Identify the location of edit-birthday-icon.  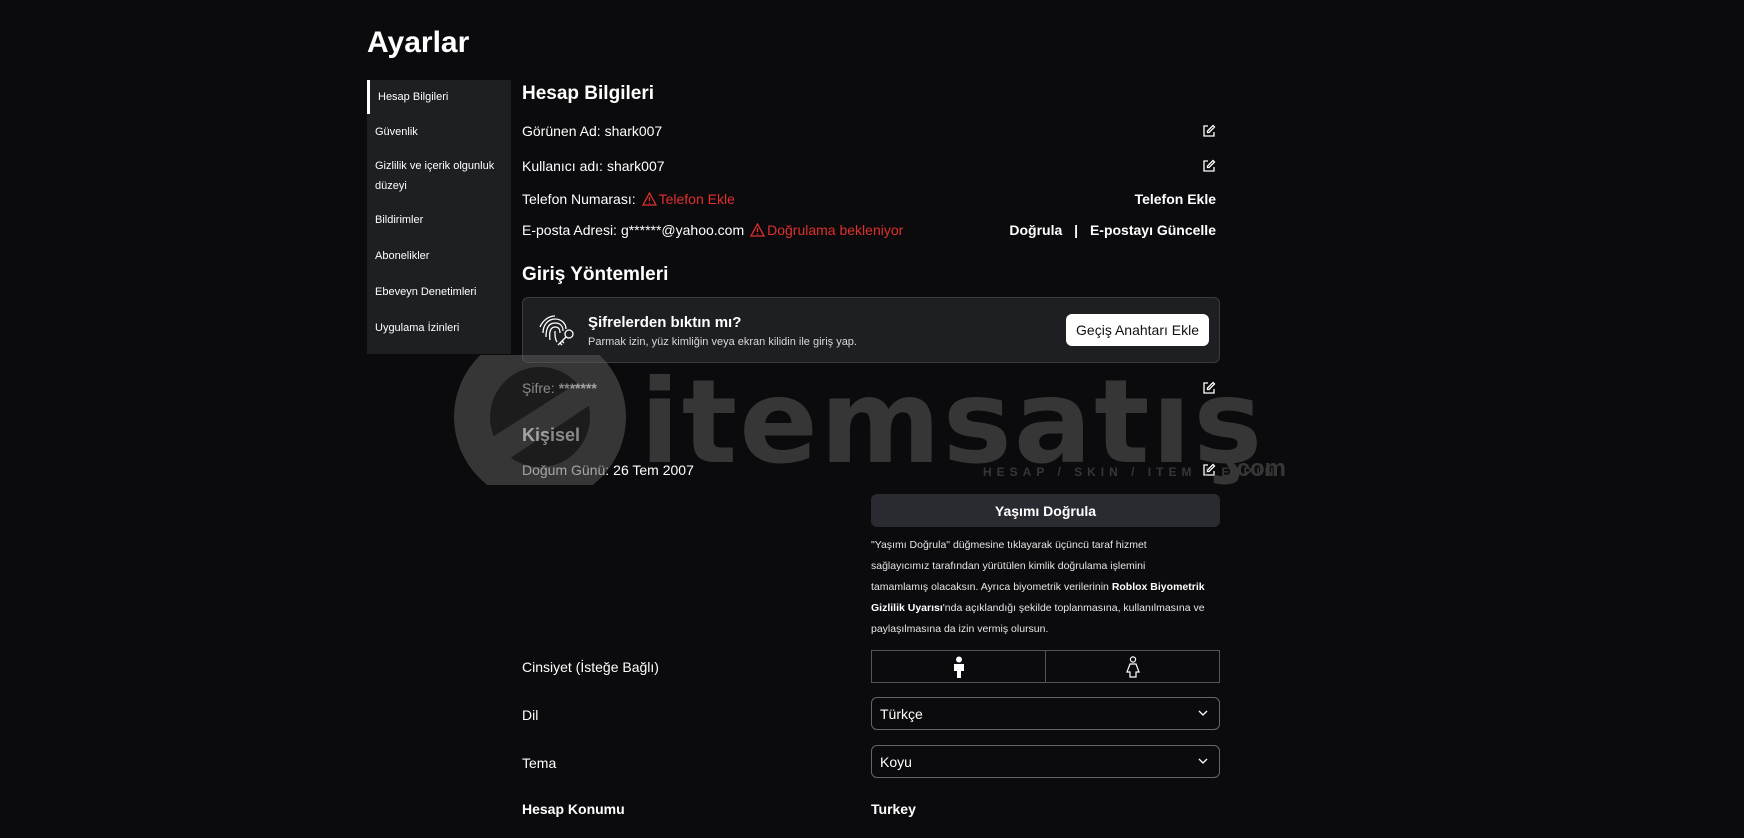
(1209, 470).